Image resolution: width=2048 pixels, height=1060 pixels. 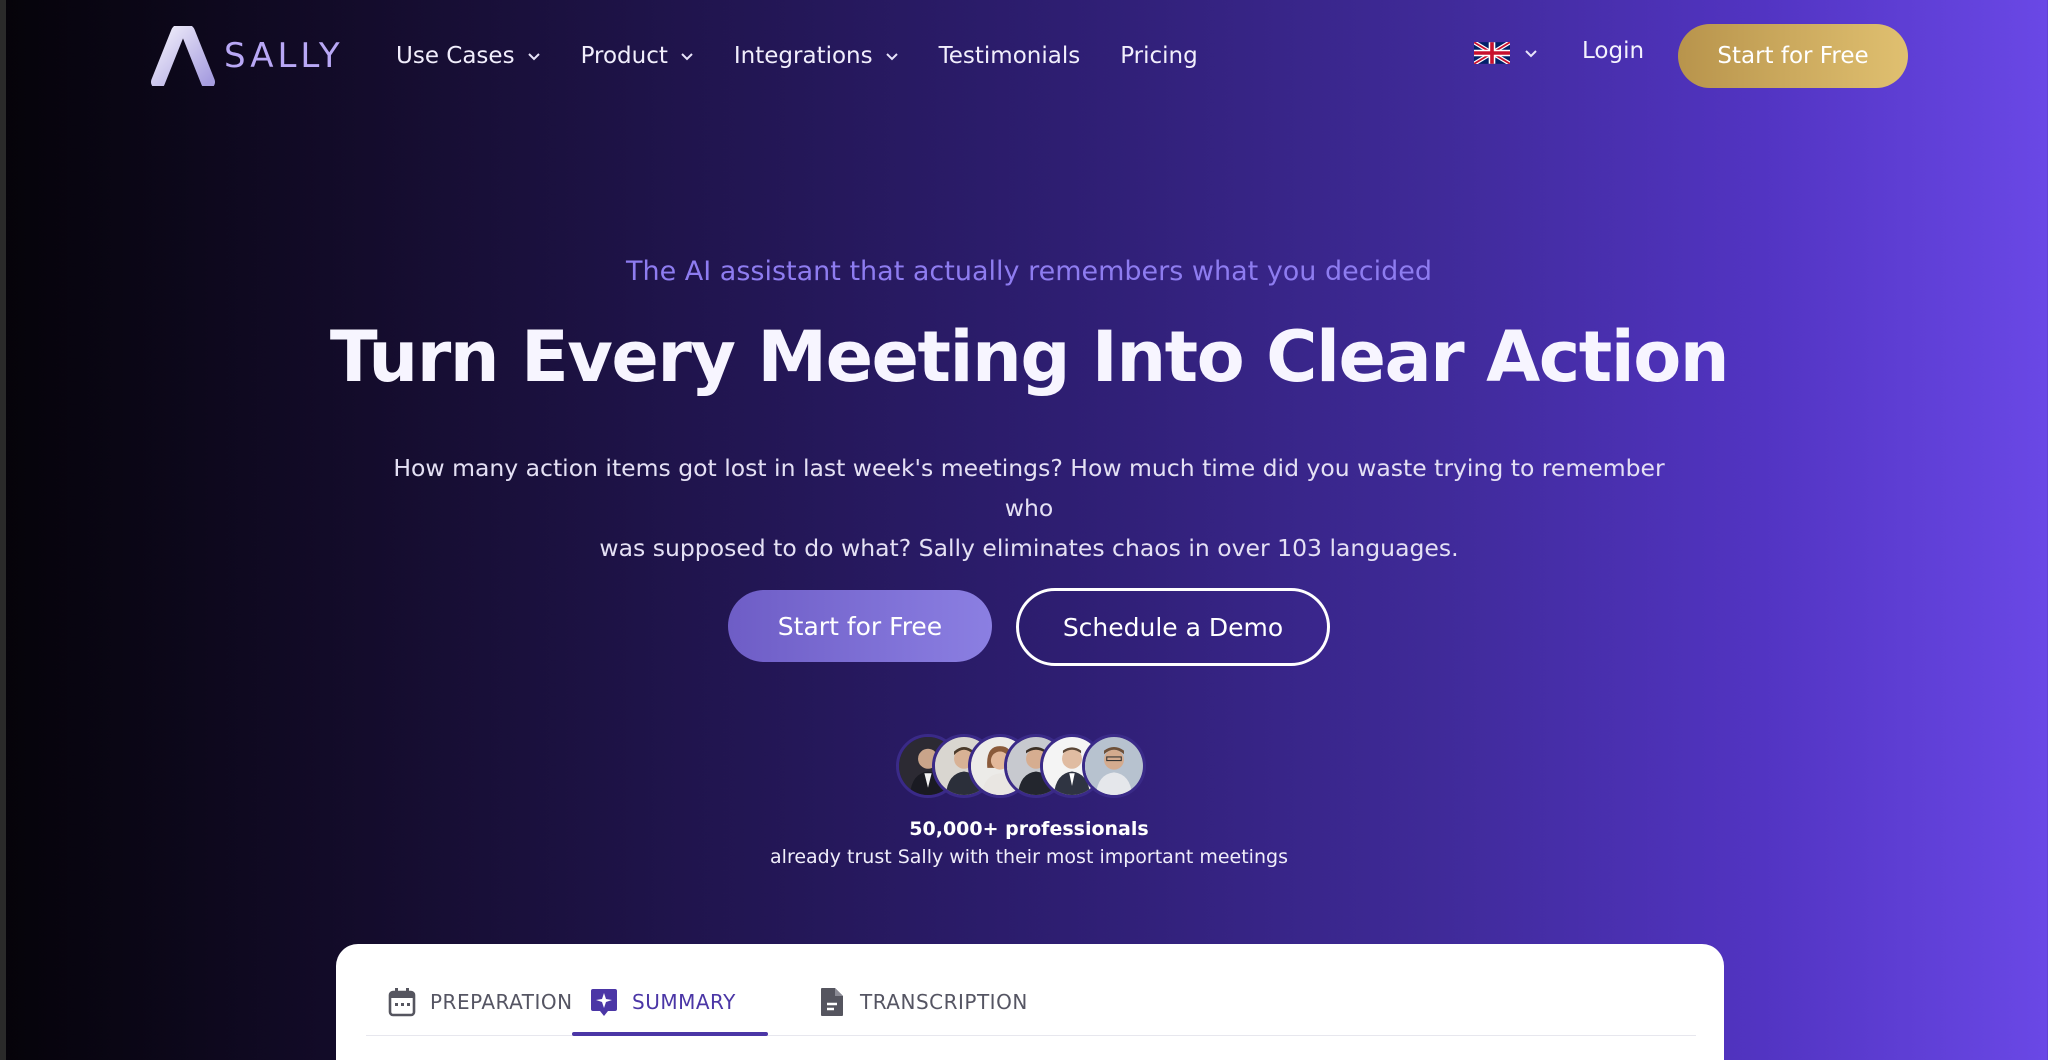 I want to click on tab-transcription: TRANSCRIPTION, so click(x=923, y=1002).